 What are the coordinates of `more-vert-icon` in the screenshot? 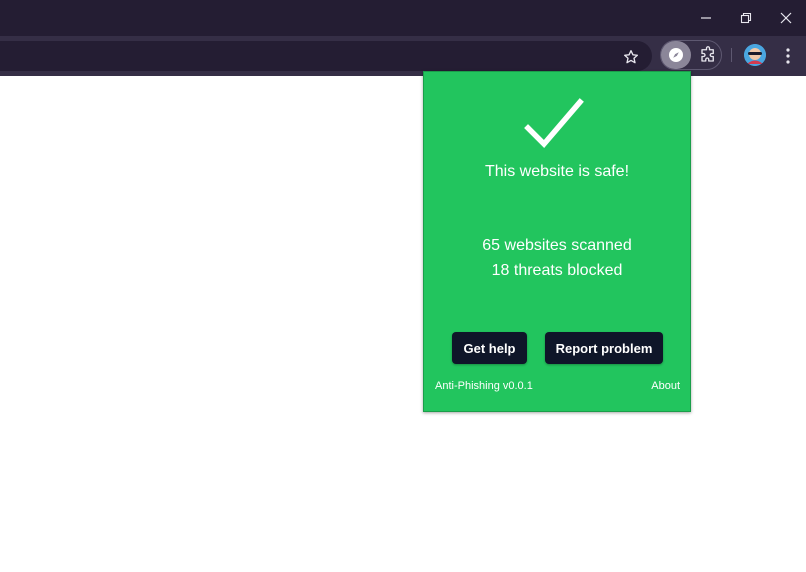 It's located at (788, 56).